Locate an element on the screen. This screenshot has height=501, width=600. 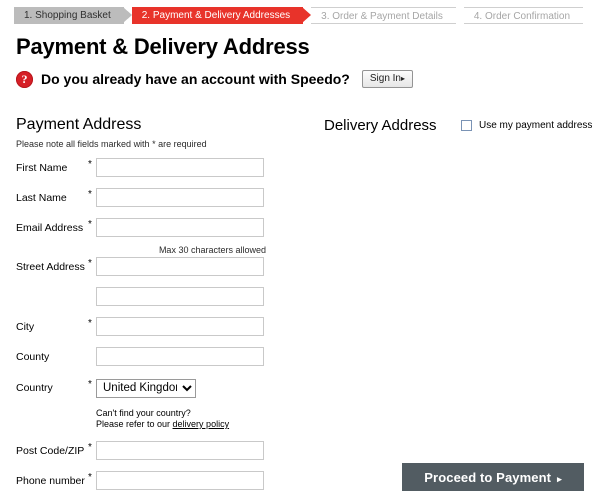
step-label: 1. Shopping Basket is located at coordinates (67, 15).